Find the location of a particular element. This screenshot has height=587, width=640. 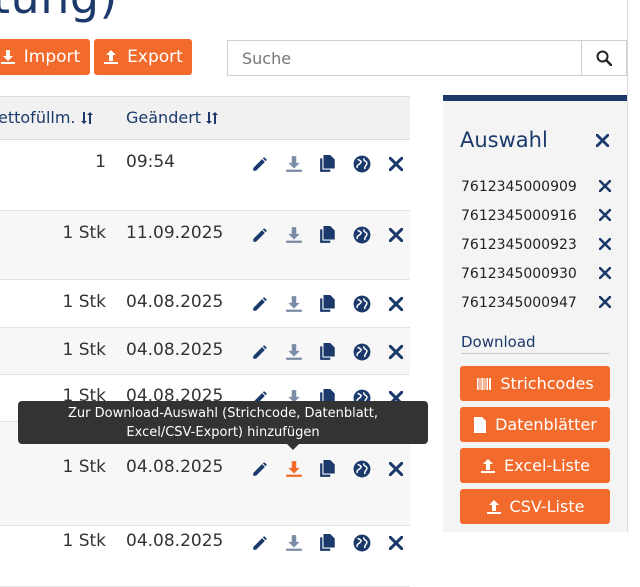

download-label: Download is located at coordinates (498, 342).